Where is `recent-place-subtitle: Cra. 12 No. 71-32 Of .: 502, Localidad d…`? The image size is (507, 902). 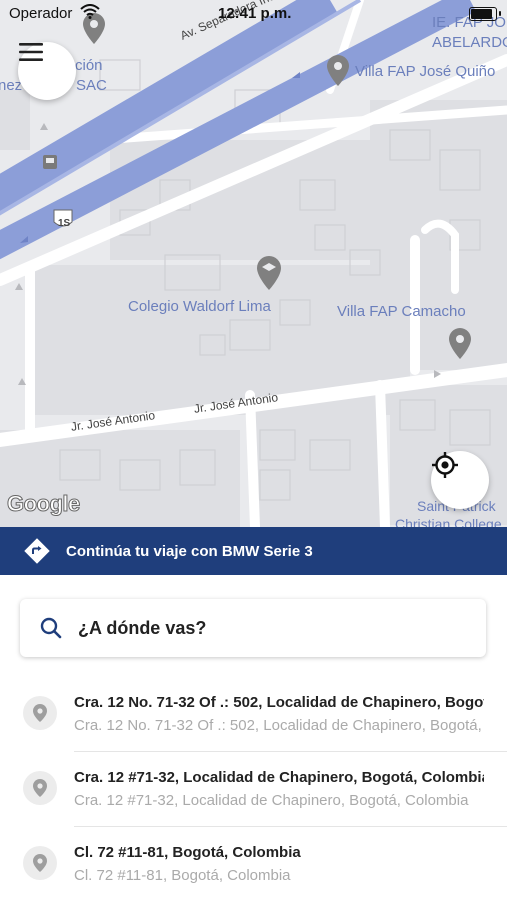 recent-place-subtitle: Cra. 12 No. 71-32 Of .: 502, Localidad d… is located at coordinates (279, 725).